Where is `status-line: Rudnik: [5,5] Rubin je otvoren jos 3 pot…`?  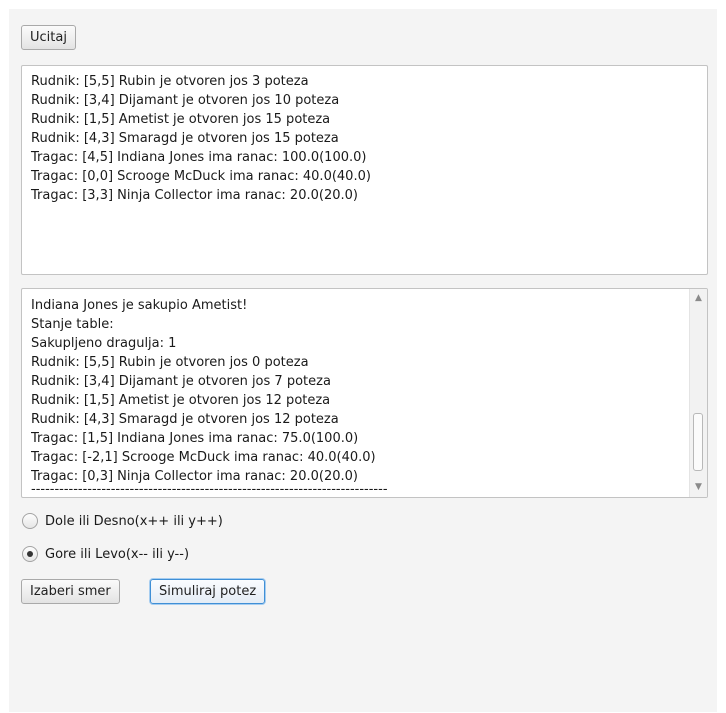 status-line: Rudnik: [5,5] Rubin je otvoren jos 3 pot… is located at coordinates (170, 81).